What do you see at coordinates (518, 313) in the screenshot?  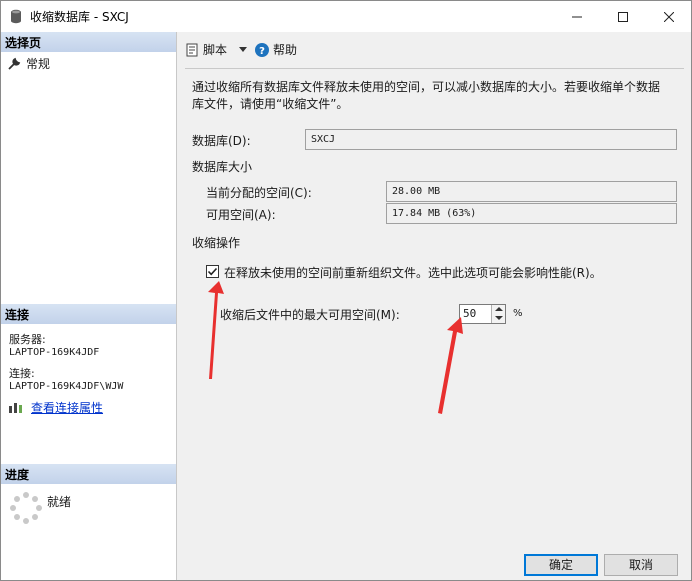 I see `percent-unit: %` at bounding box center [518, 313].